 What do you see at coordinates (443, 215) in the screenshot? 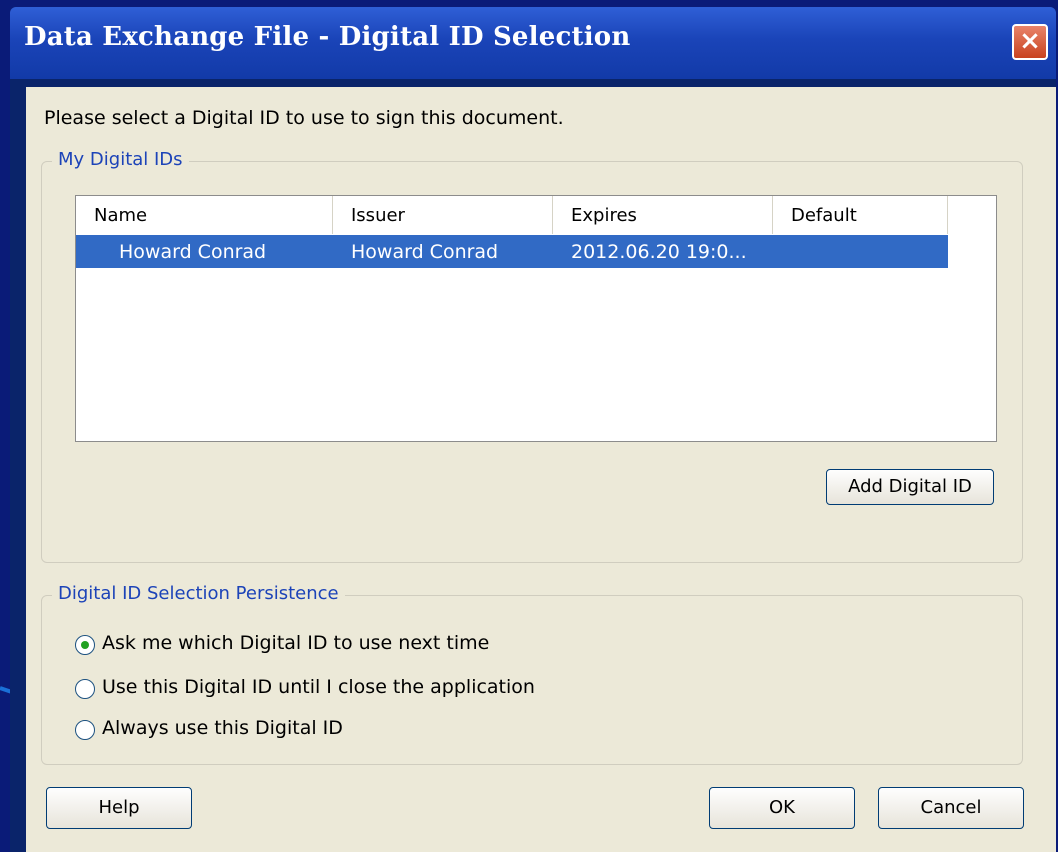
I see `column-header-issuer: Issuer` at bounding box center [443, 215].